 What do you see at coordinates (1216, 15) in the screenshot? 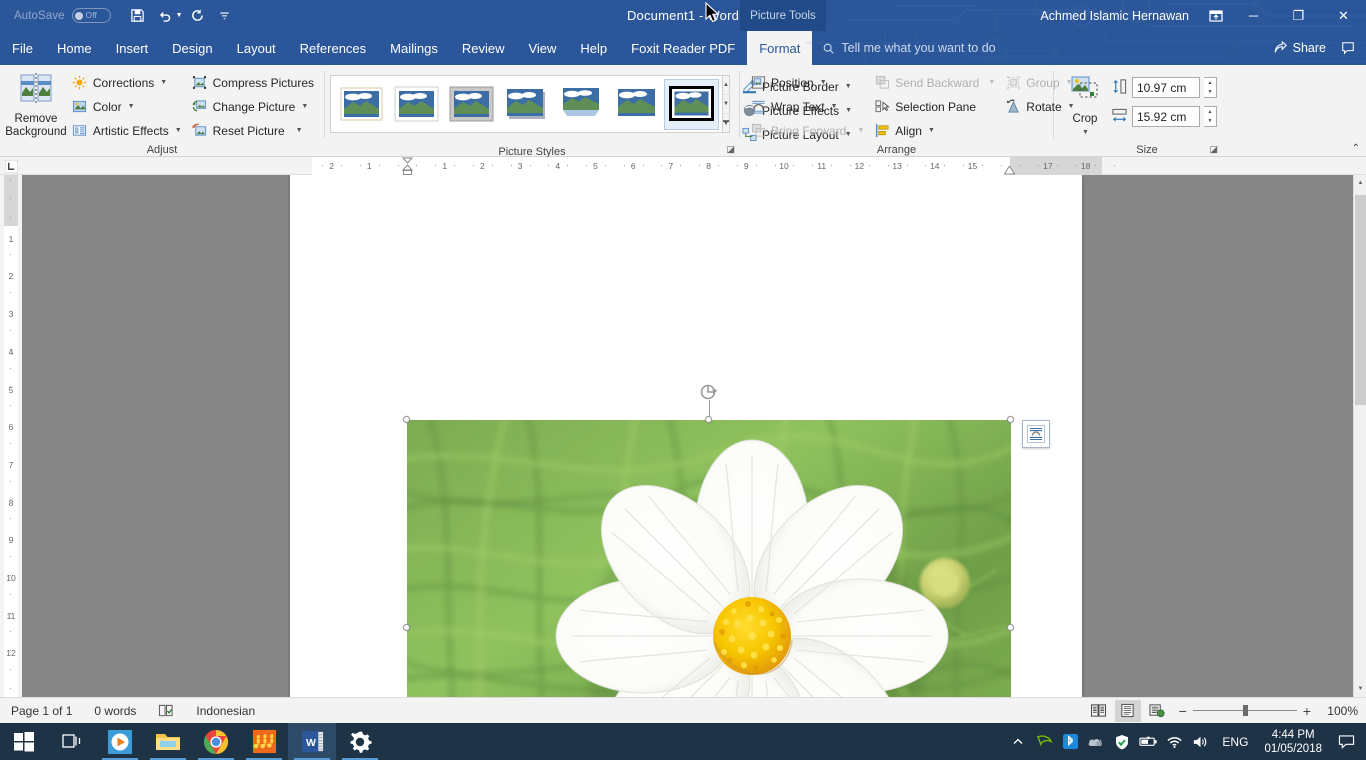
I see `ribbon-display-options-icon` at bounding box center [1216, 15].